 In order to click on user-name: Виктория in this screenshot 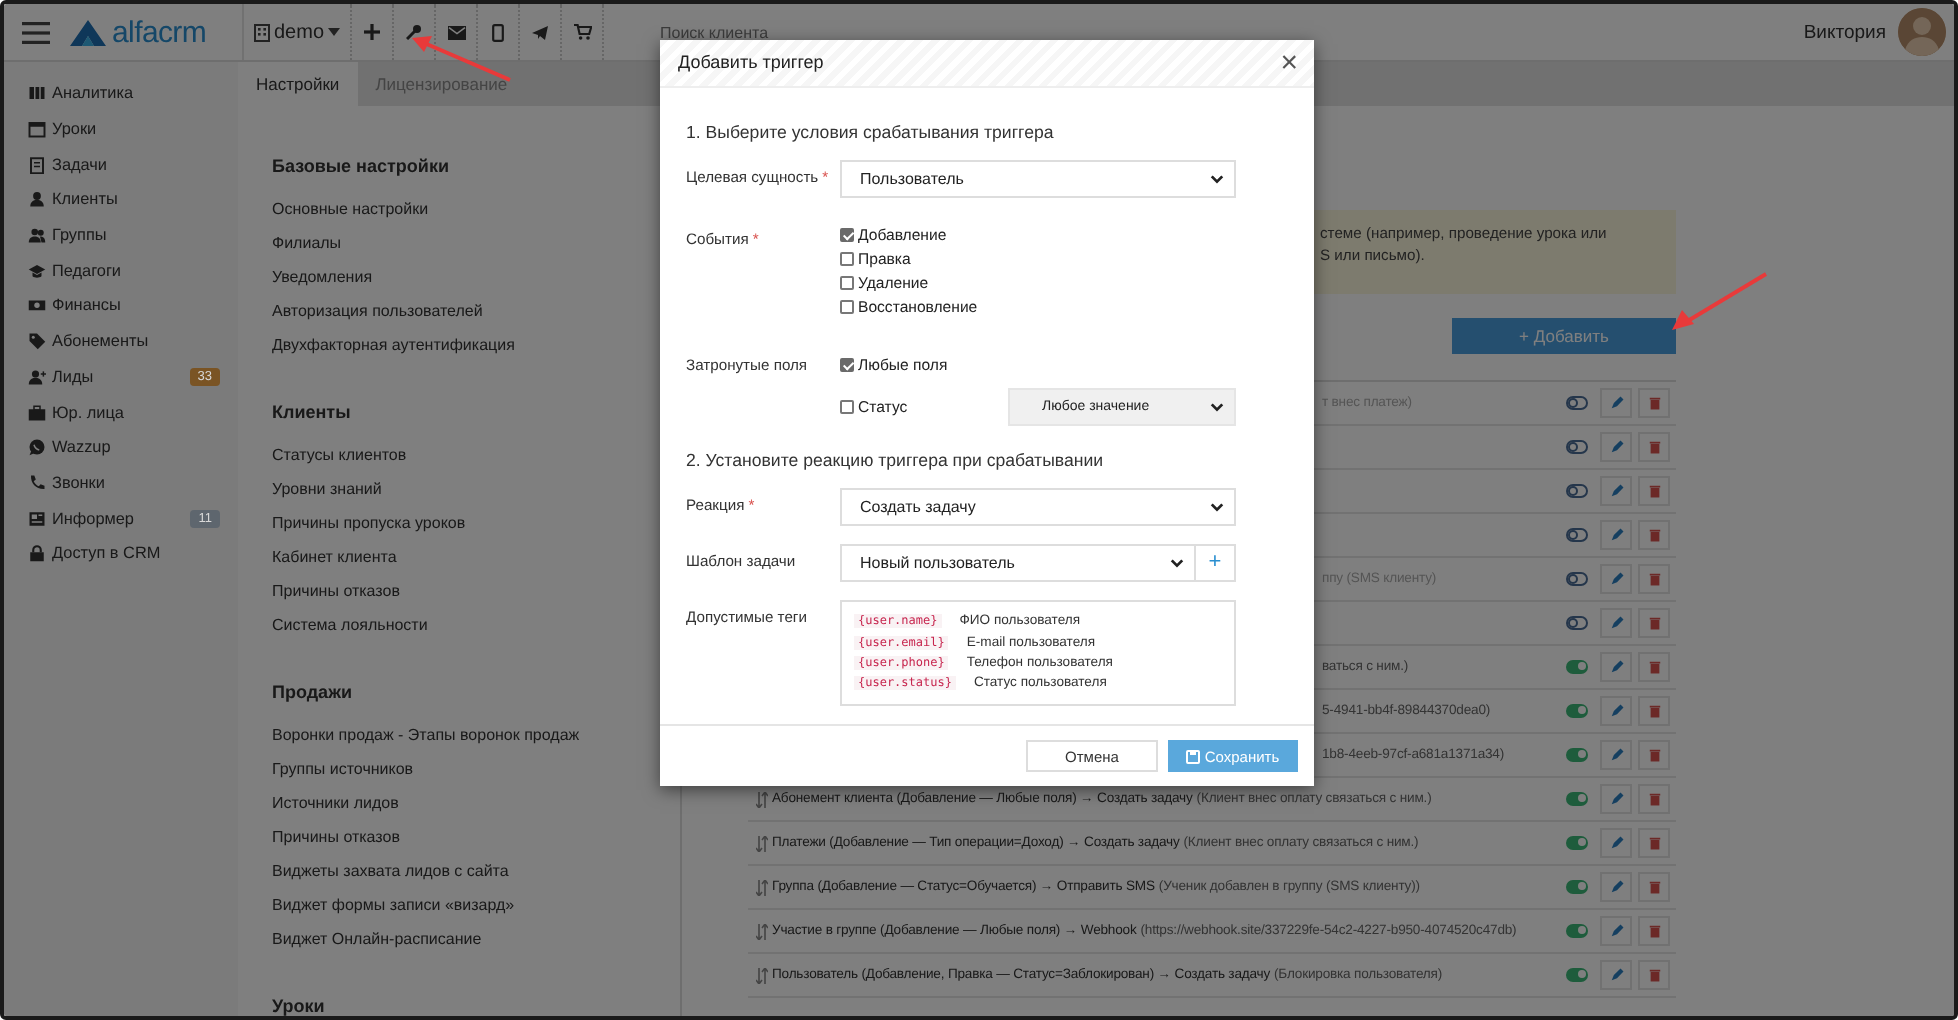, I will do `click(1844, 32)`.